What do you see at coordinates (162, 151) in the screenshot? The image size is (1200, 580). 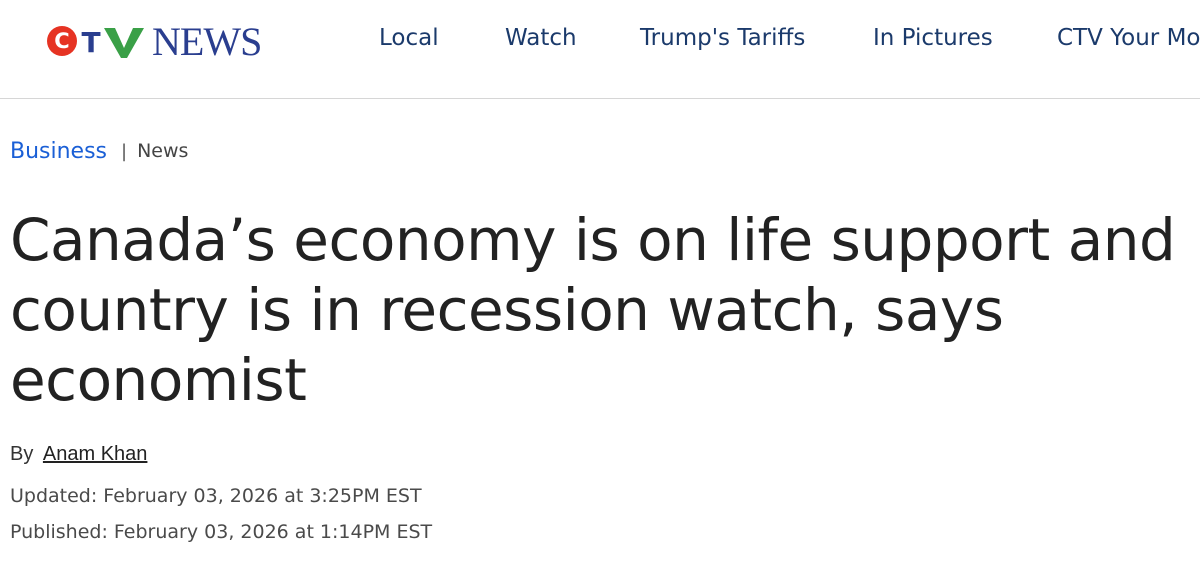 I see `breadcrumb-subsection-news: News` at bounding box center [162, 151].